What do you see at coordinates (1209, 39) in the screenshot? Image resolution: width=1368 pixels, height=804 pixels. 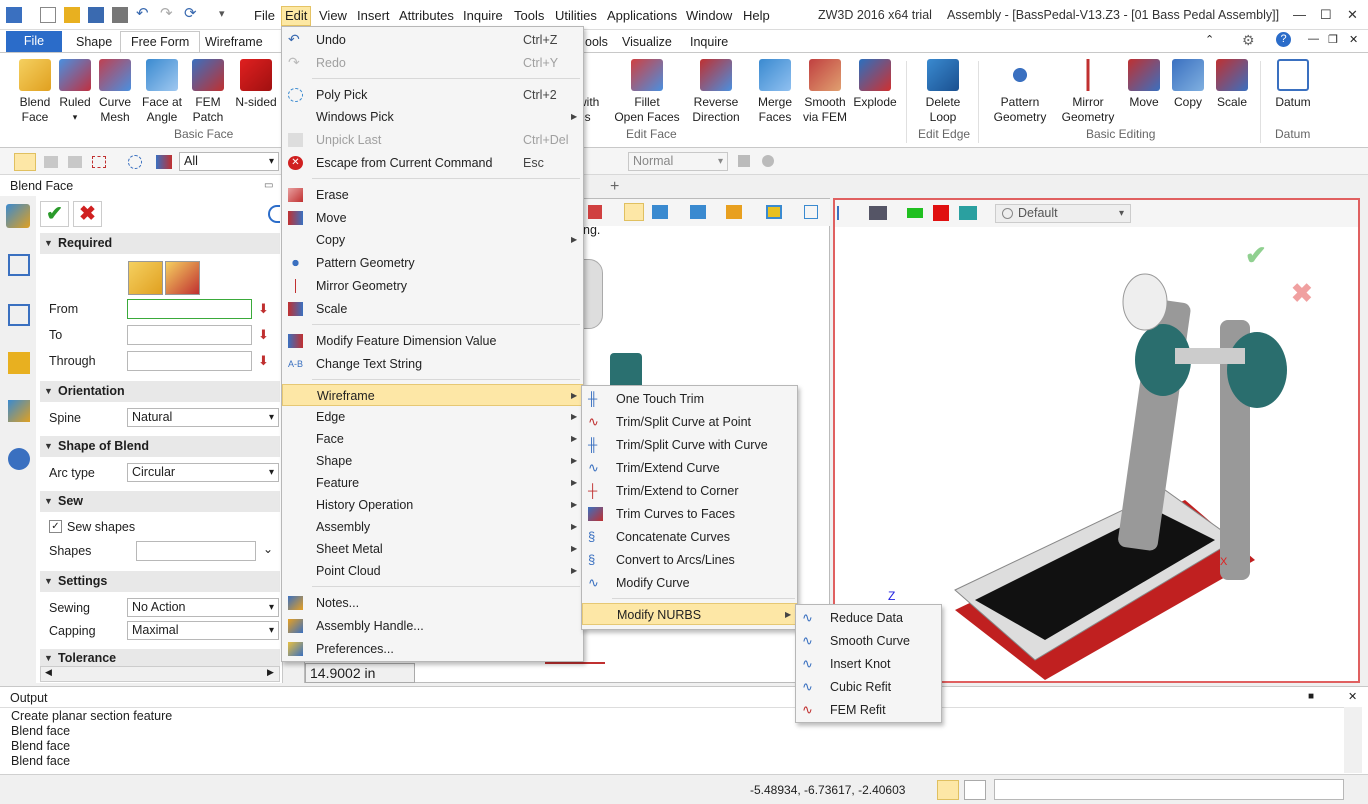 I see `collapse-ribbon-icon: ⌃` at bounding box center [1209, 39].